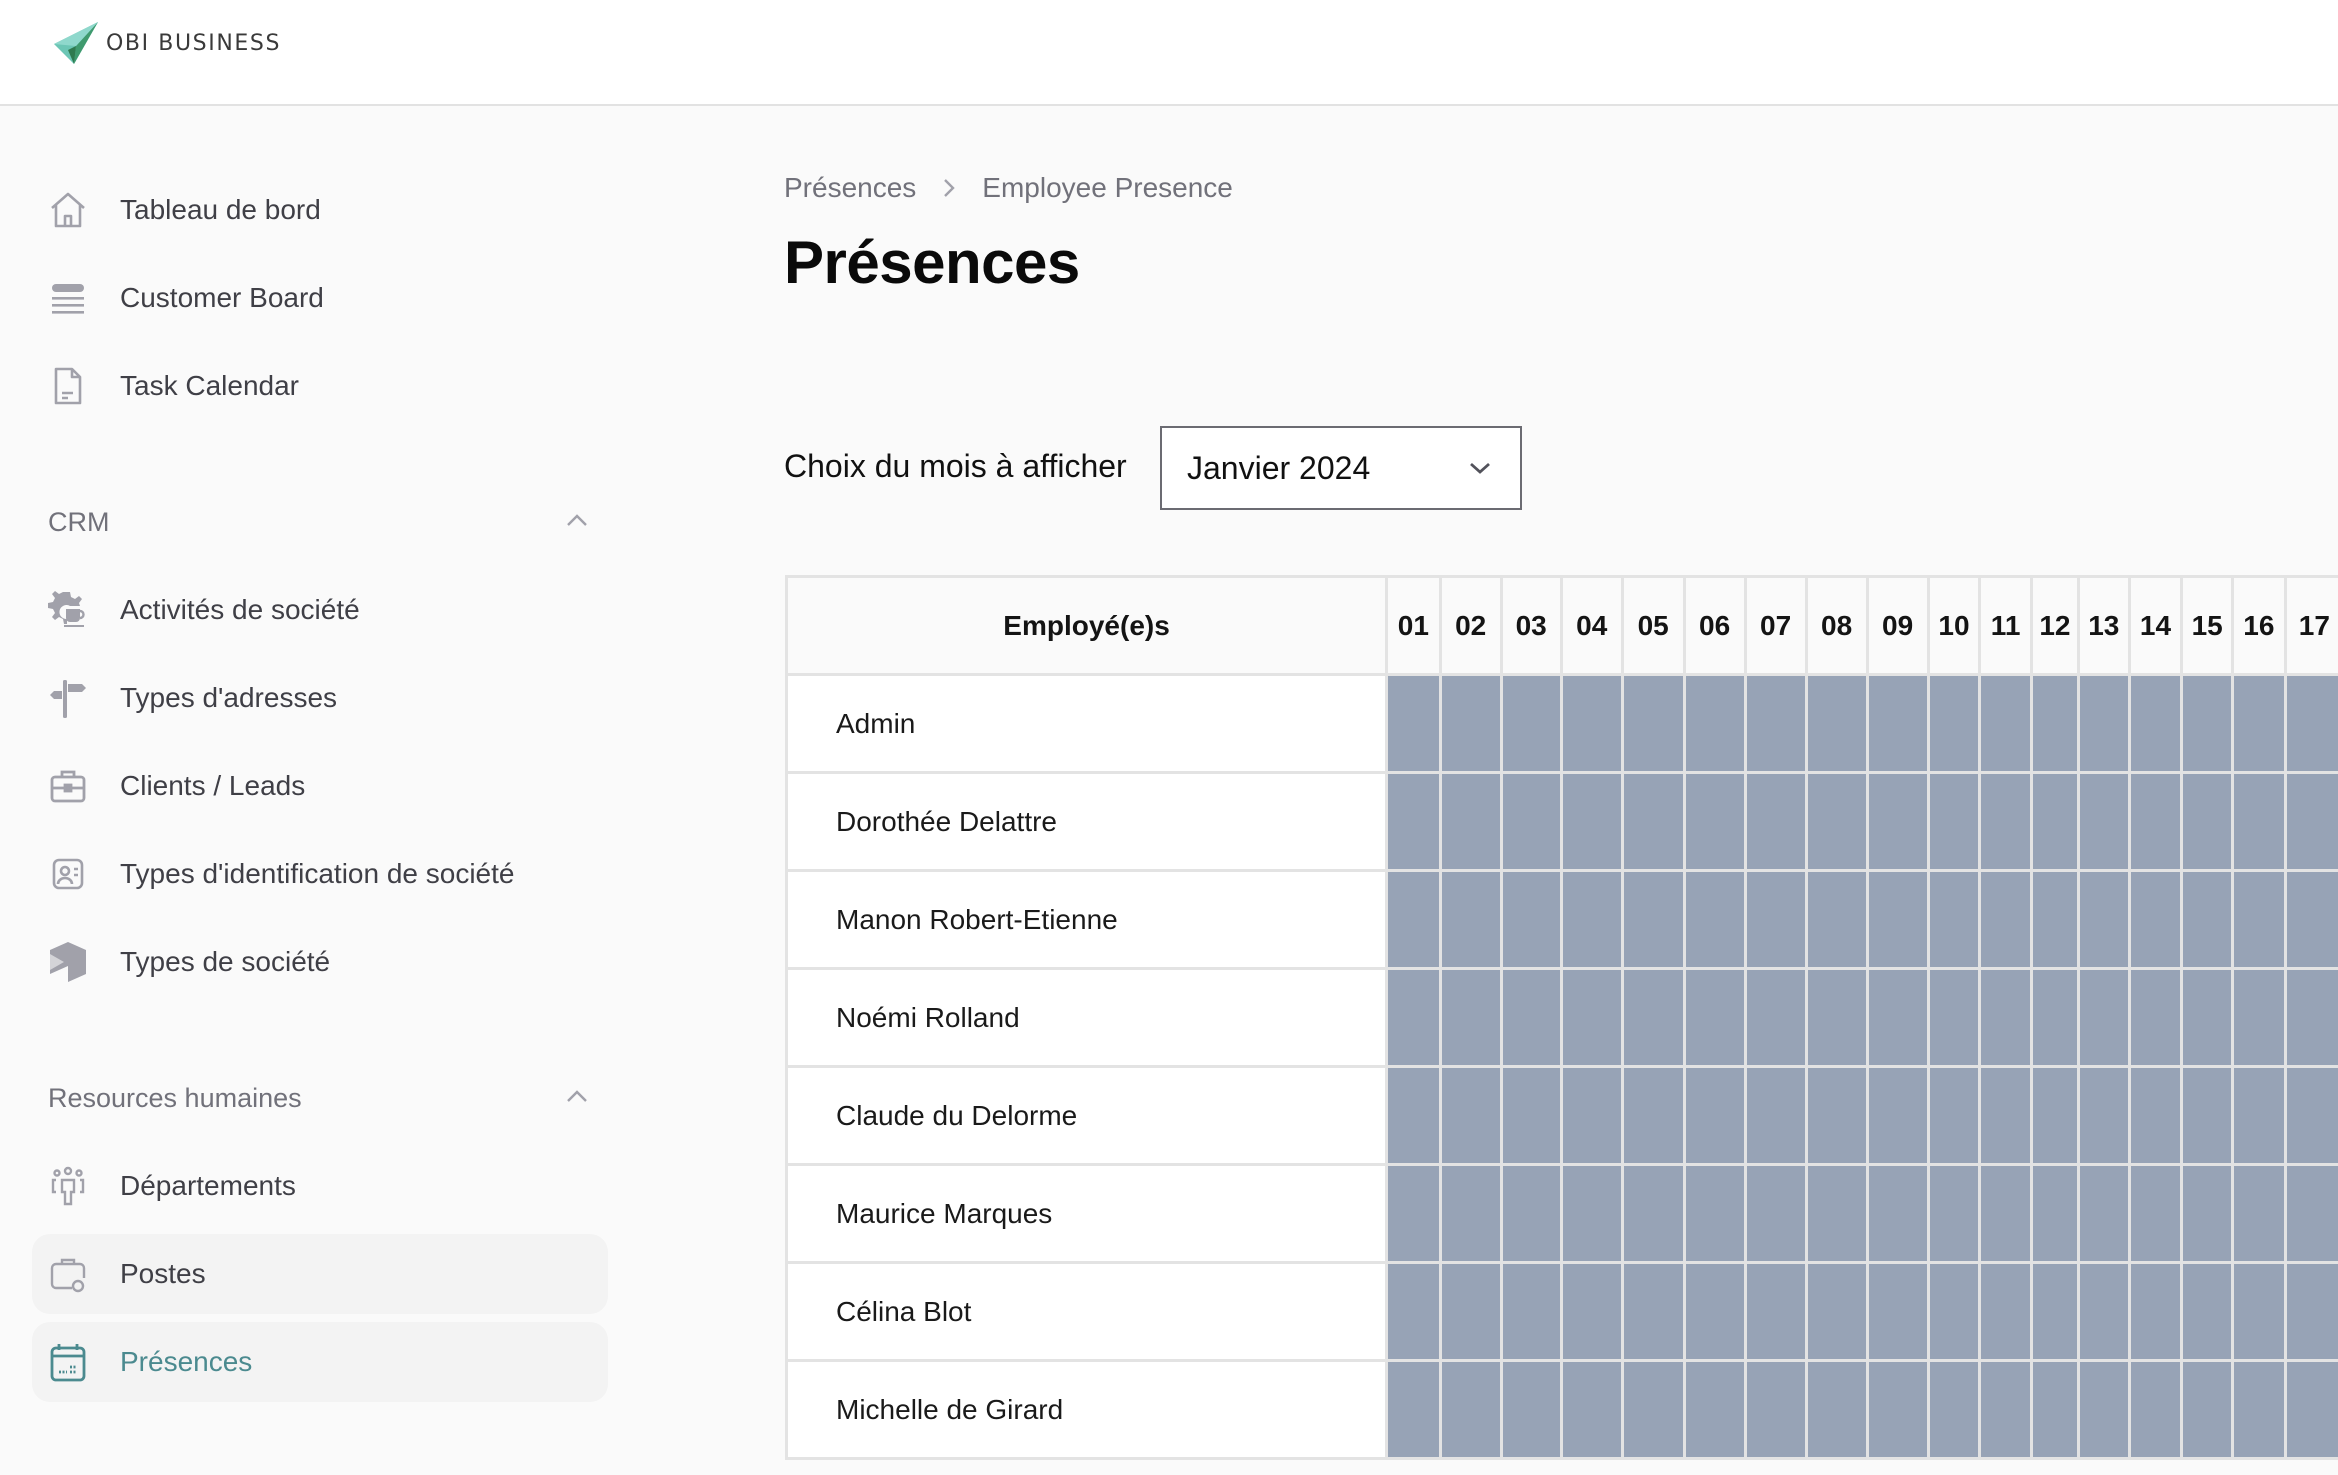 The image size is (2338, 1475). What do you see at coordinates (320, 1186) in the screenshot?
I see `sidebar-item-departements: Départements` at bounding box center [320, 1186].